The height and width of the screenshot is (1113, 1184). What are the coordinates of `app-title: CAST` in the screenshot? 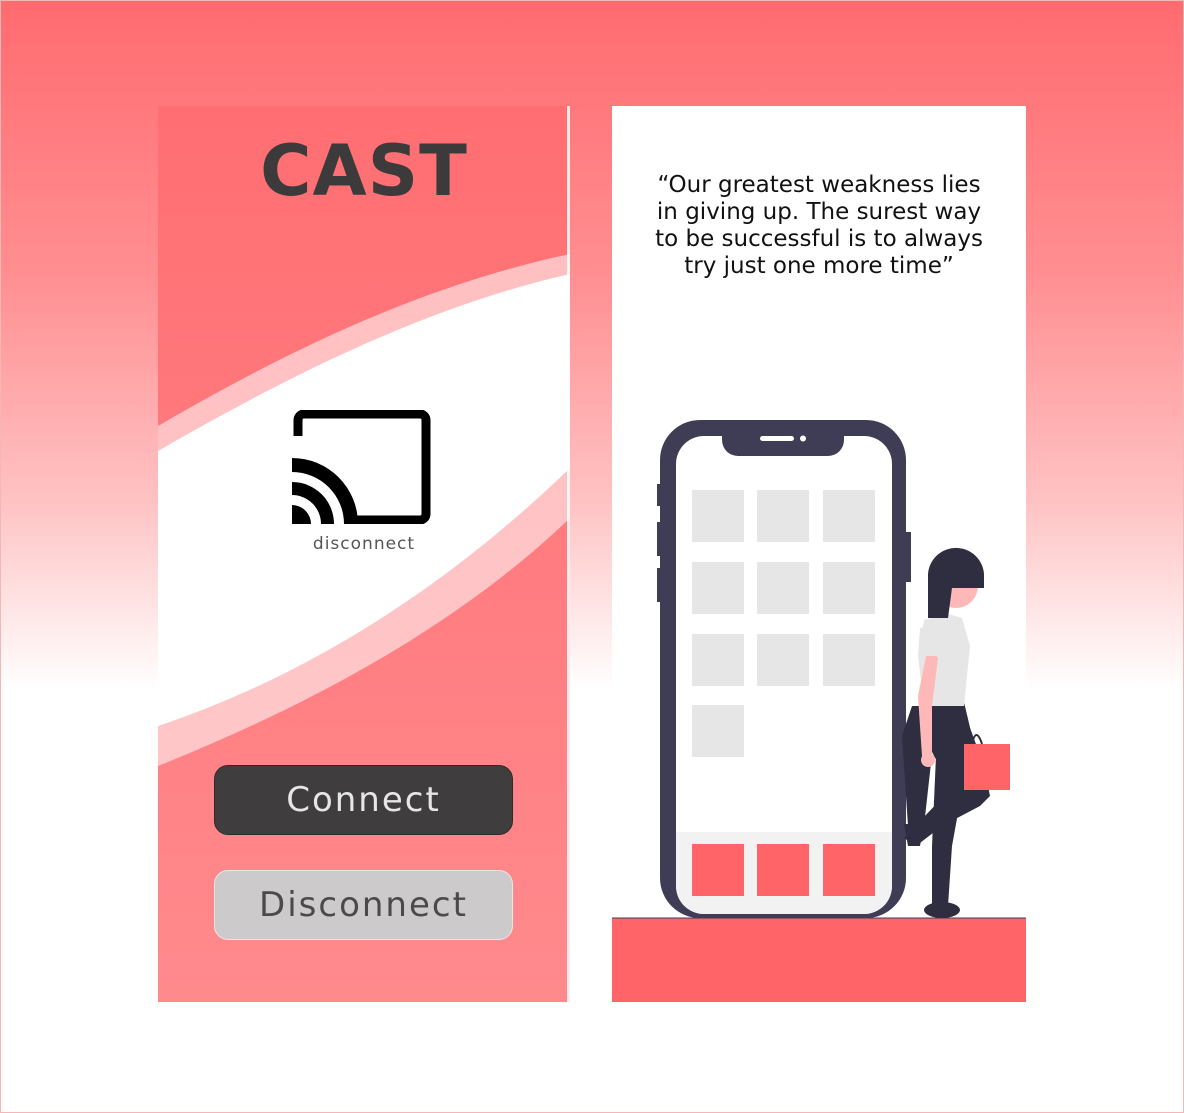 It's located at (364, 171).